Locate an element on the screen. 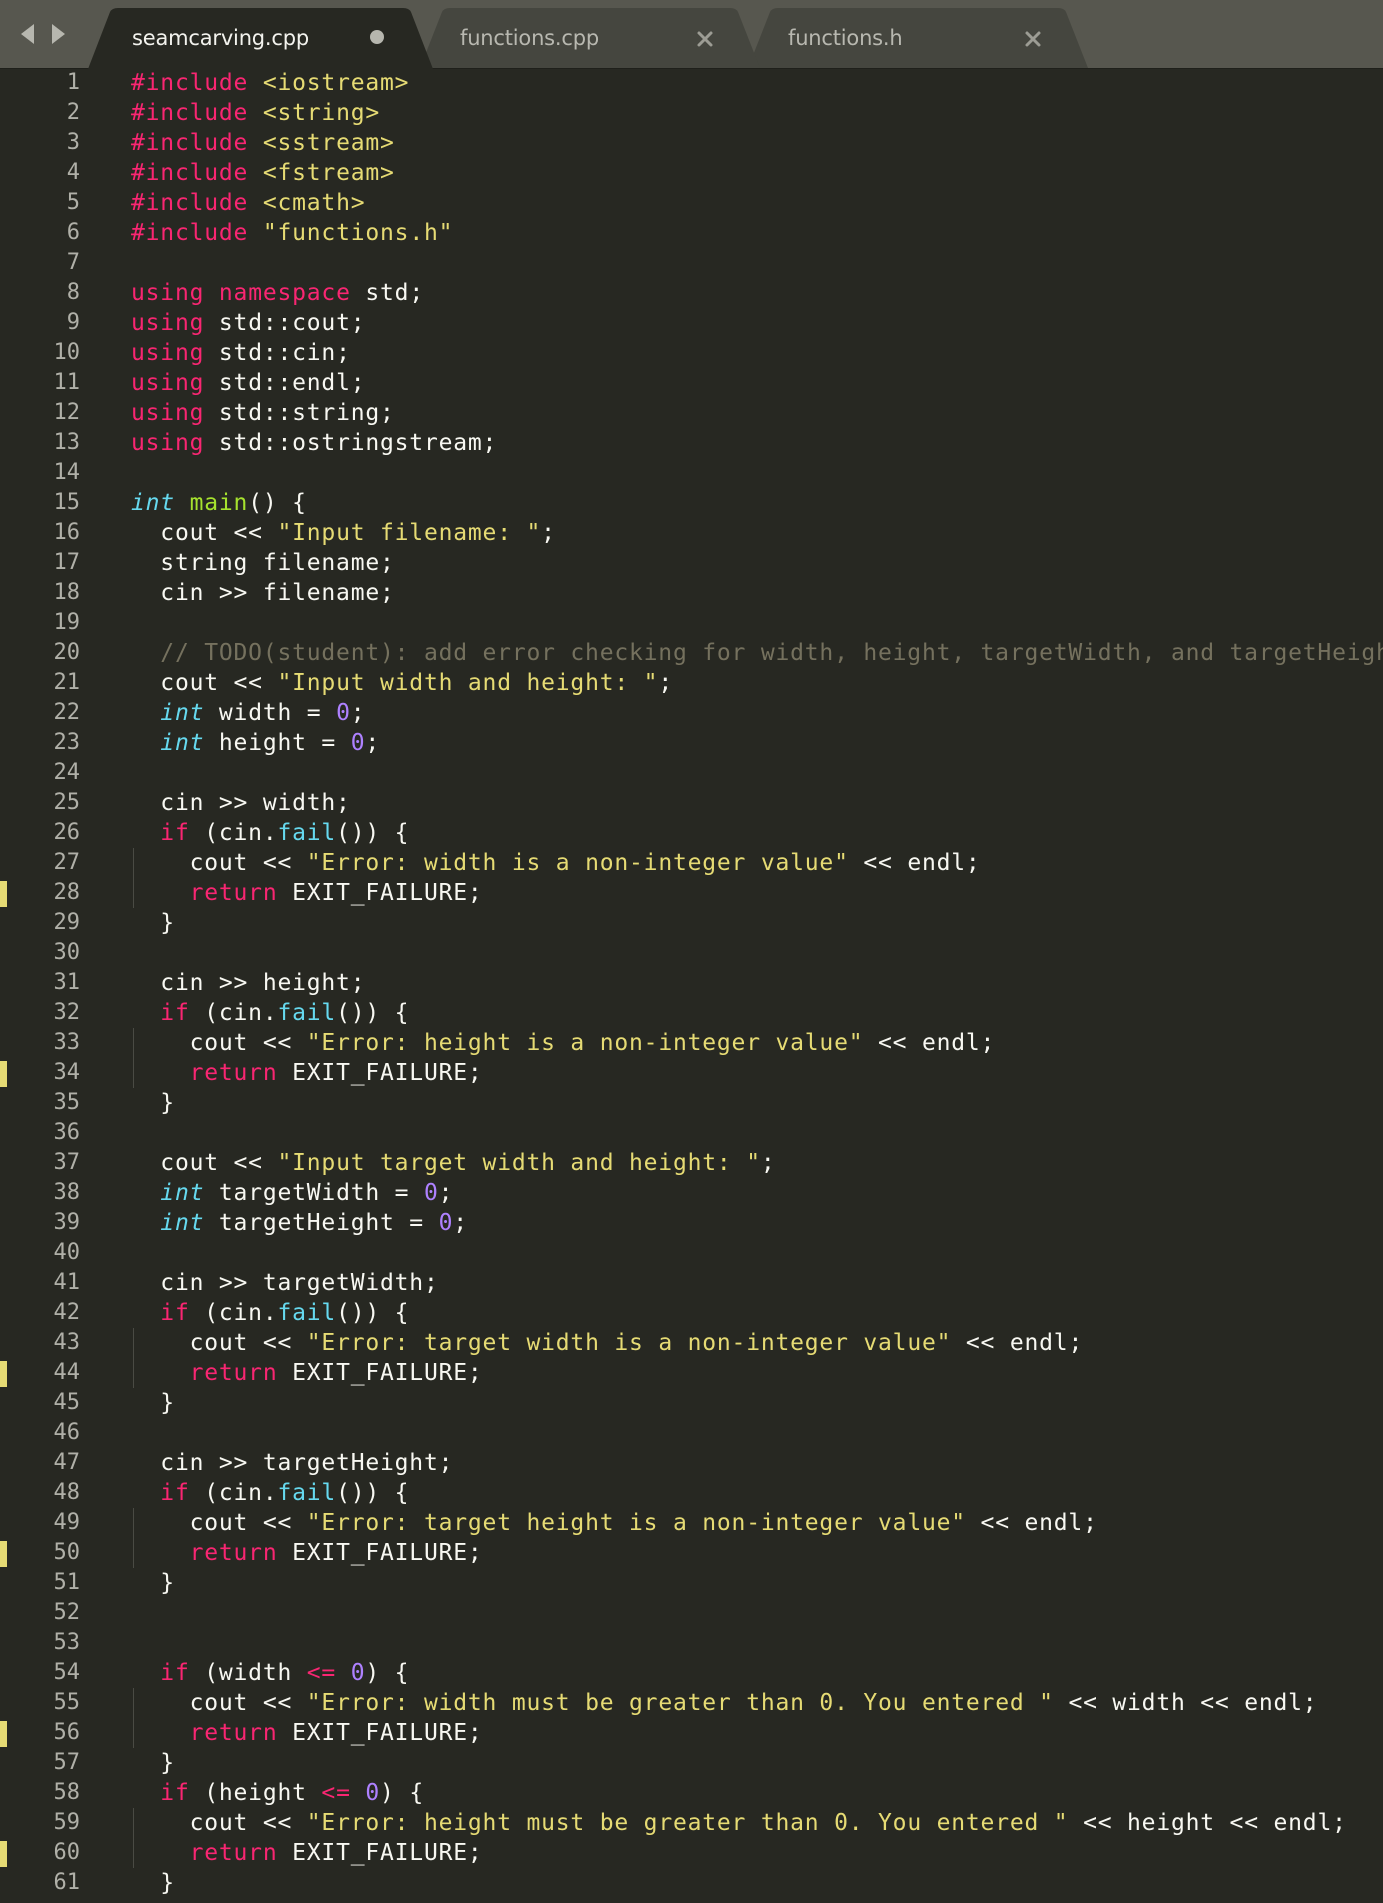 The height and width of the screenshot is (1903, 1383). code-line: 57 } is located at coordinates (691, 1763).